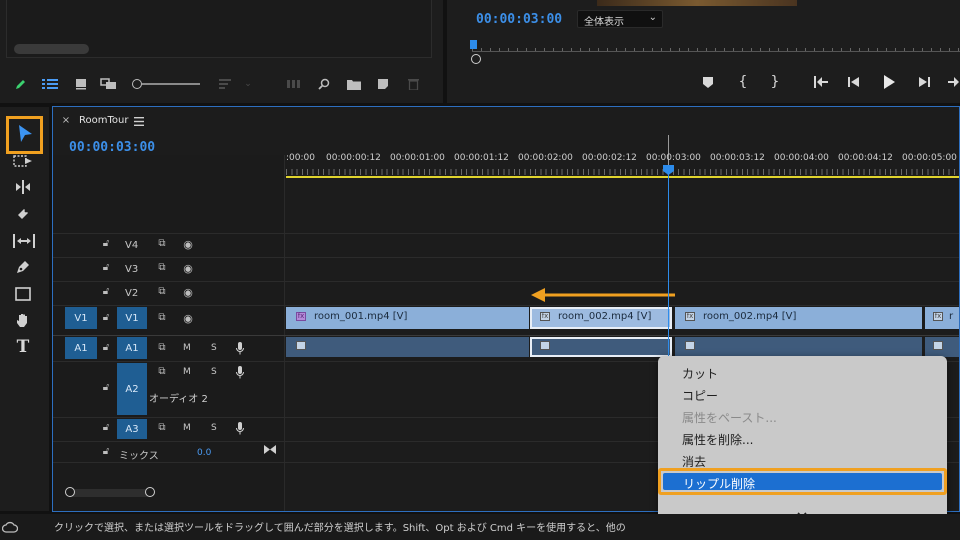  What do you see at coordinates (601, 347) in the screenshot?
I see `audio-clip-room-002-a` at bounding box center [601, 347].